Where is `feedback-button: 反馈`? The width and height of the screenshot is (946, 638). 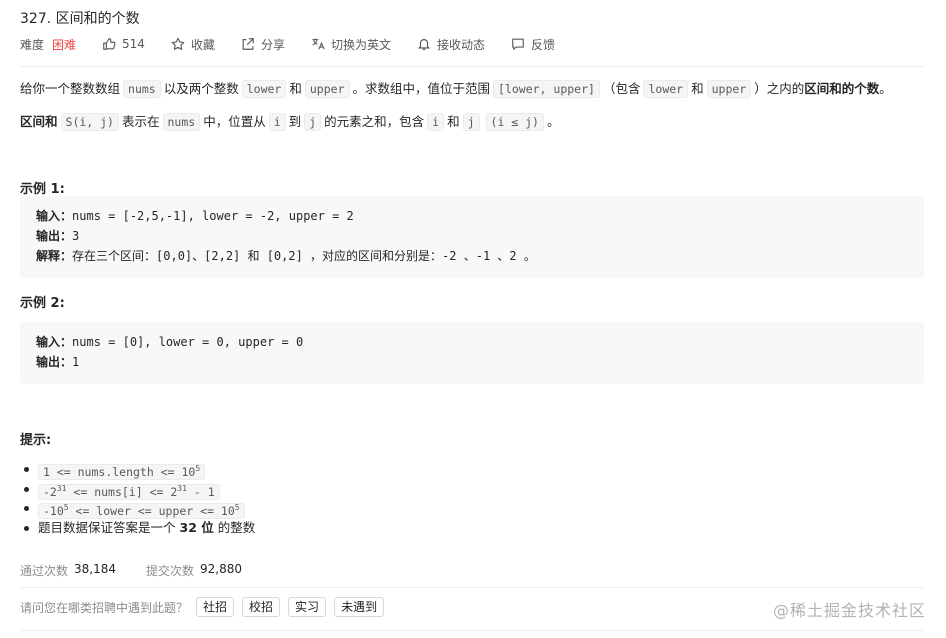 feedback-button: 反馈 is located at coordinates (533, 44).